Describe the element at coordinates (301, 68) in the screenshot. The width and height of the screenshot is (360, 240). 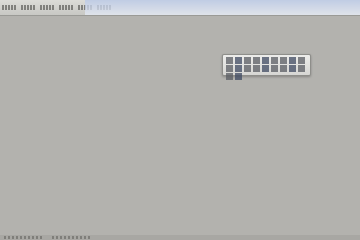
I see `rotate-icon` at that location.